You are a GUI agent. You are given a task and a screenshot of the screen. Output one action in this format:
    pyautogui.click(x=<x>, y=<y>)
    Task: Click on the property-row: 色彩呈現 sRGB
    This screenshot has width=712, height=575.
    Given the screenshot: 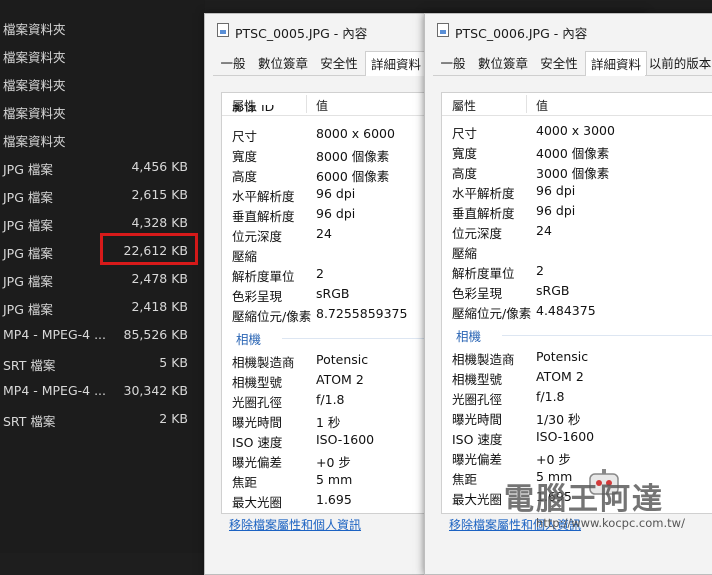 What is the action you would take?
    pyautogui.click(x=577, y=292)
    